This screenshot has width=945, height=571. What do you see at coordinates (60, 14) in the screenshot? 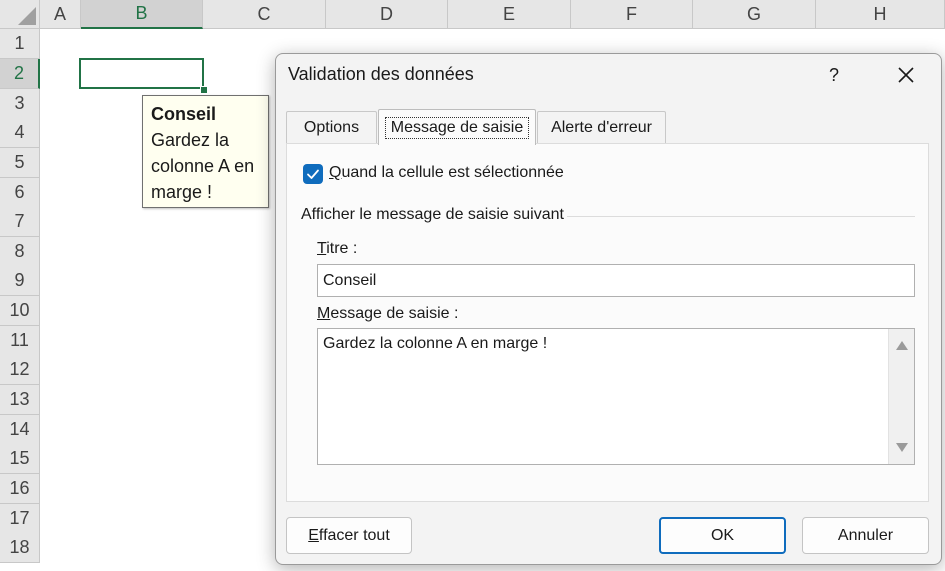
I see `column-header-a: A` at bounding box center [60, 14].